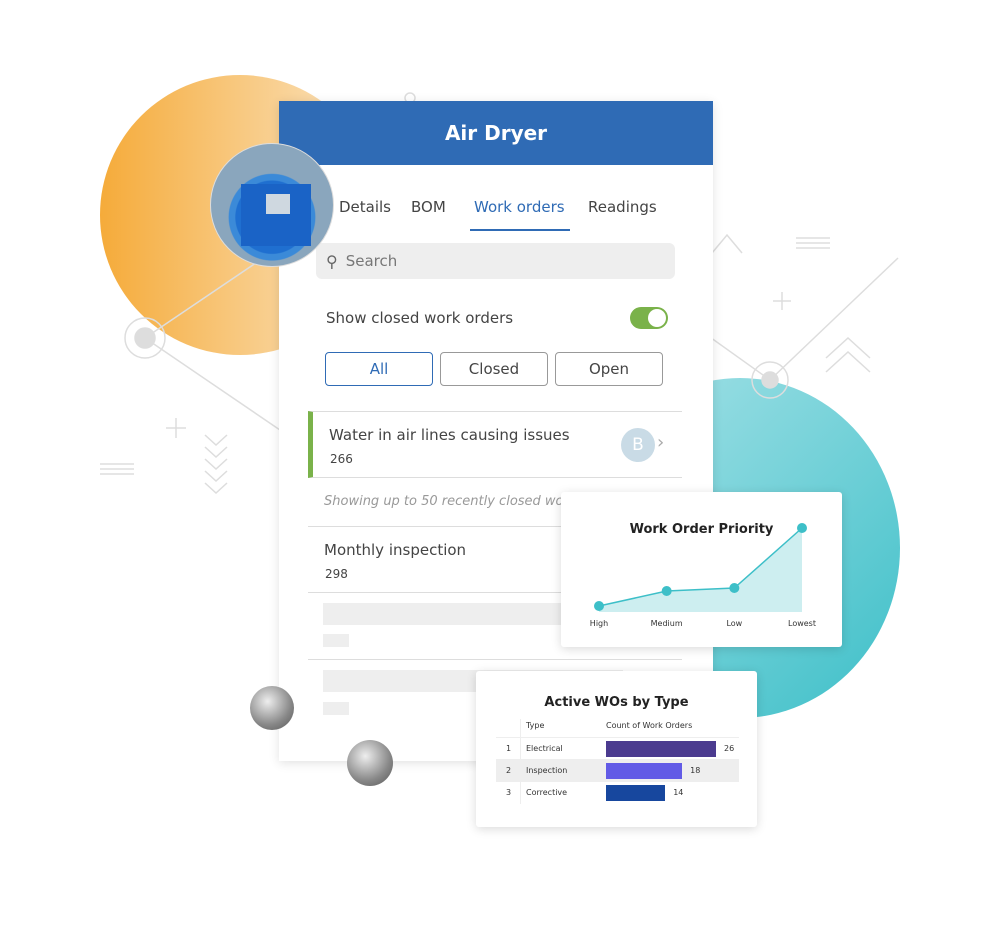 The width and height of the screenshot is (1000, 928). I want to click on divider, so click(495, 659).